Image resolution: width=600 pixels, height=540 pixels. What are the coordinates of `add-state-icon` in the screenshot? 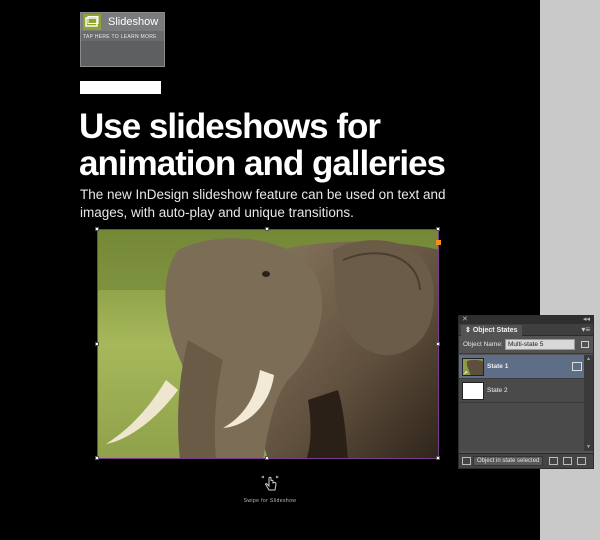 It's located at (553, 461).